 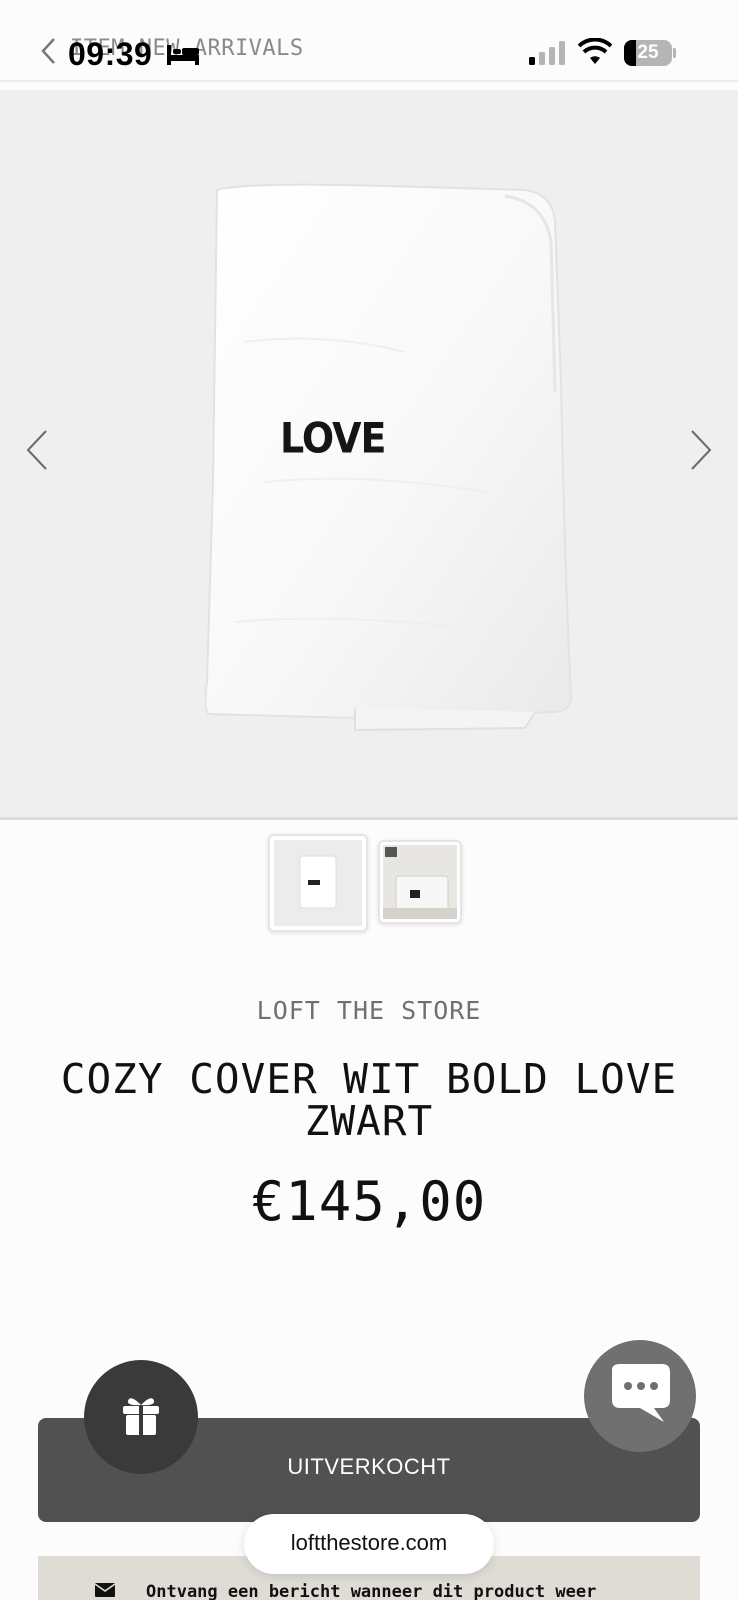 I want to click on product-vendor: LOFT THE STORE, so click(x=369, y=1010).